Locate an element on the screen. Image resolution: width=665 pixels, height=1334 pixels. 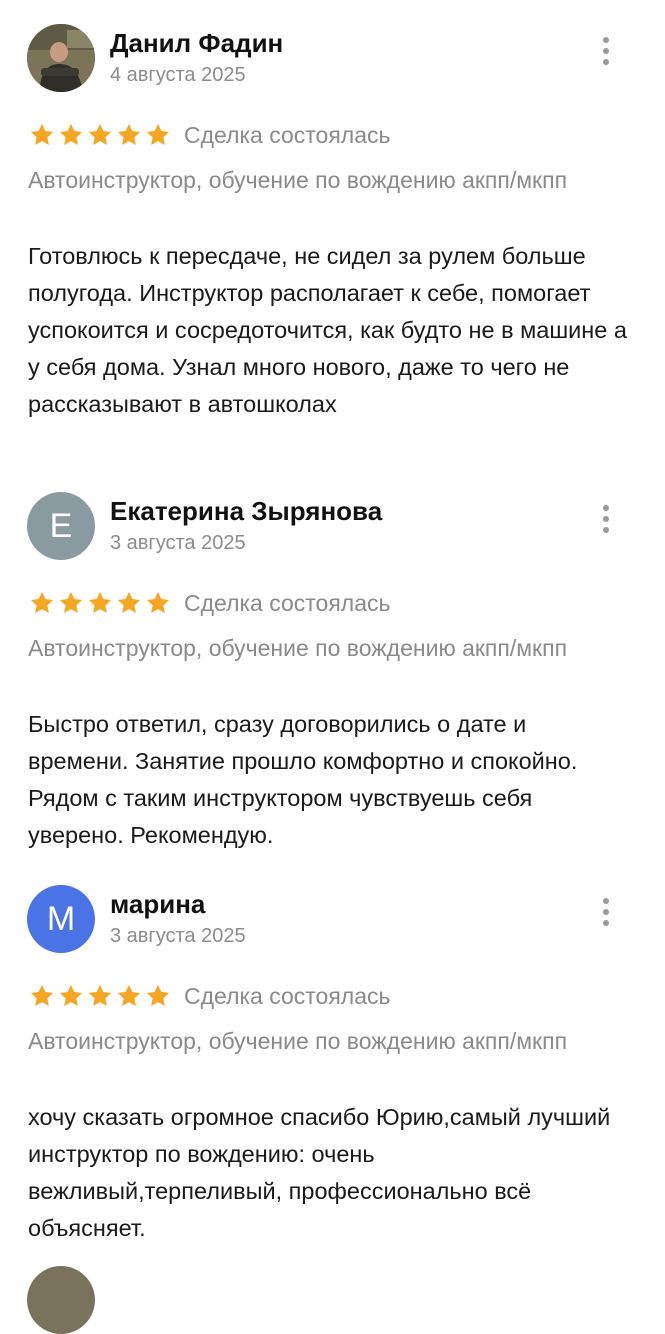
reviewer-name: марина is located at coordinates (157, 904).